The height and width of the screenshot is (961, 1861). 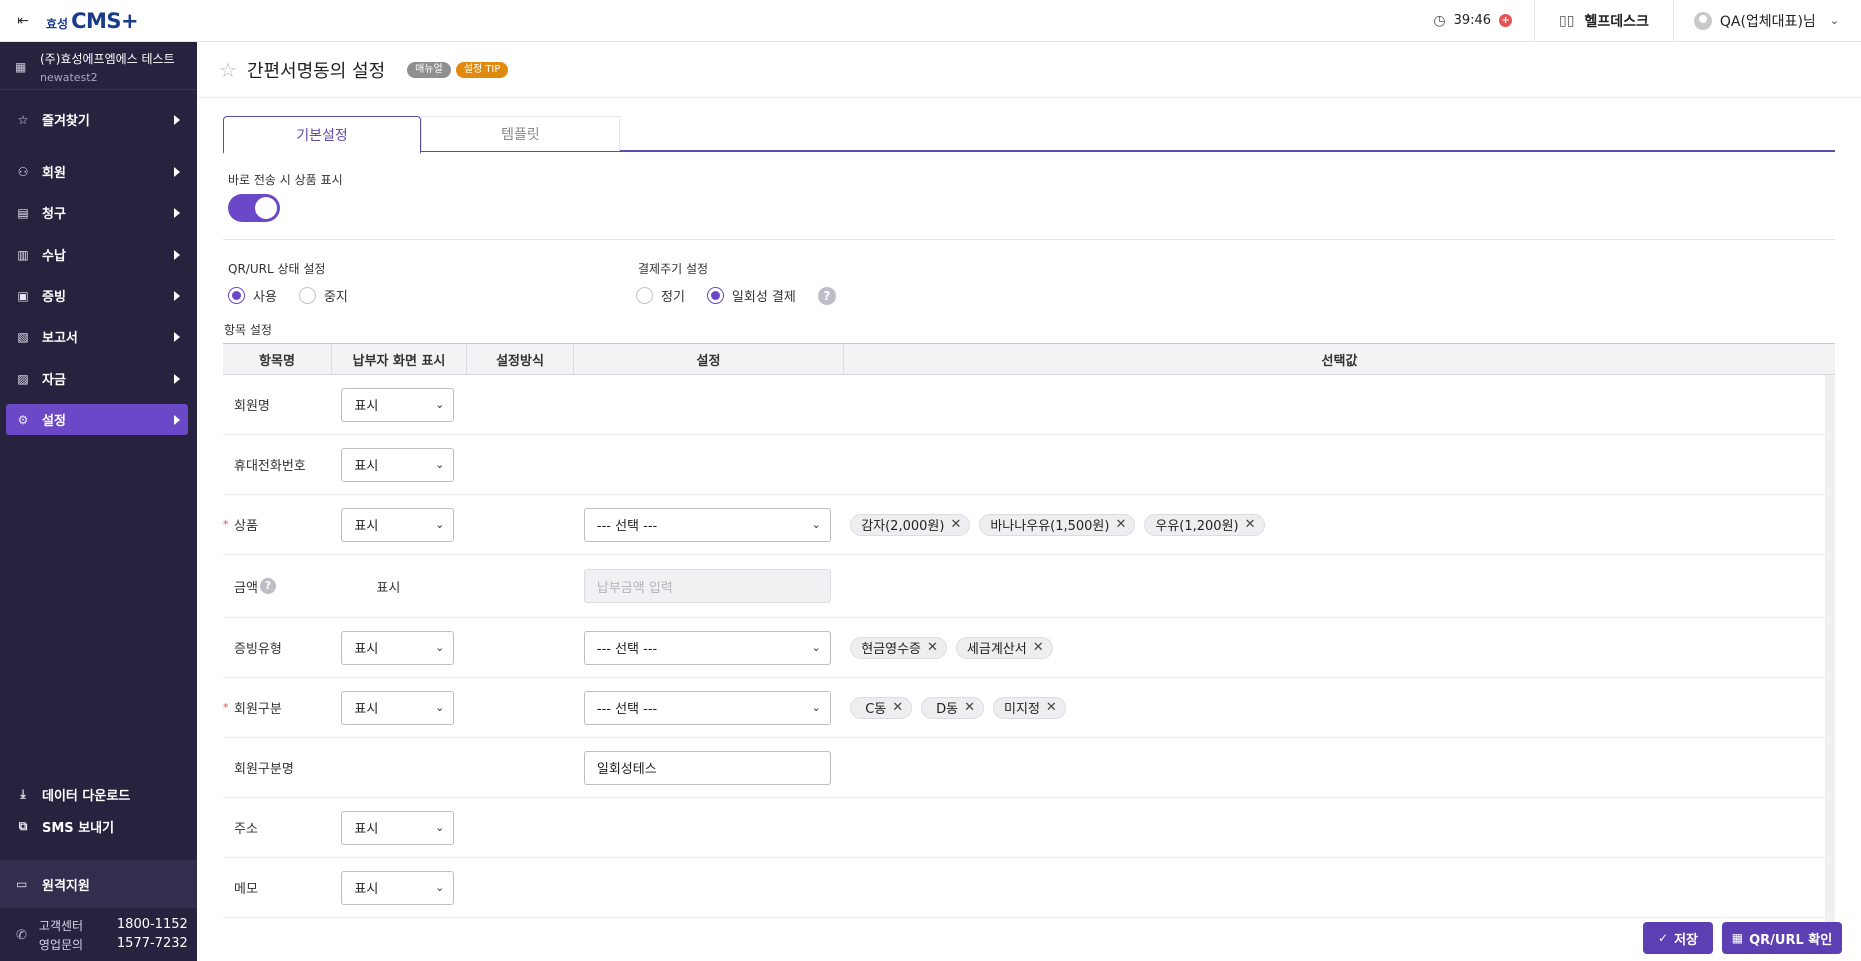 I want to click on manual-badge: 매뉴얼, so click(x=429, y=69).